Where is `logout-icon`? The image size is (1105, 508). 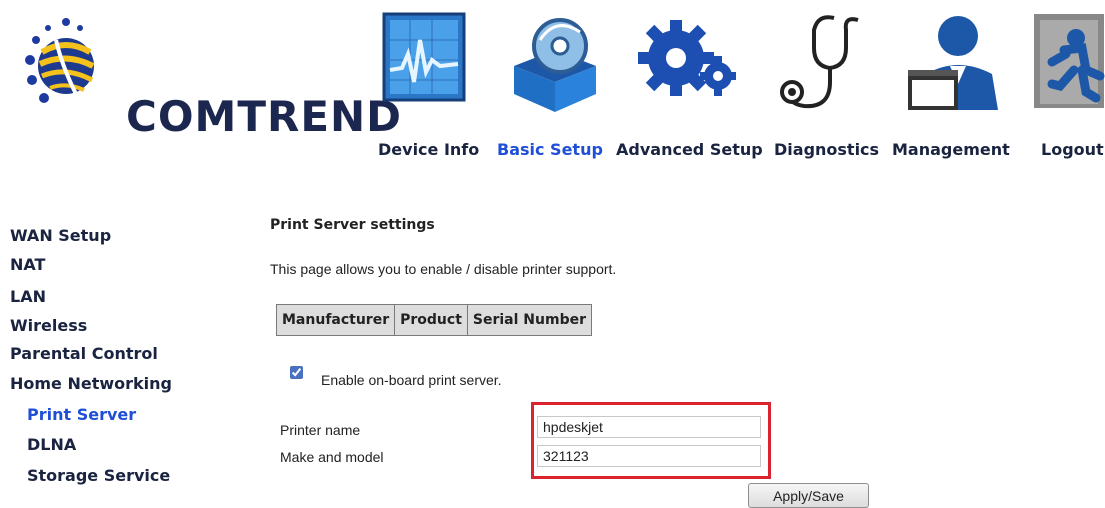 logout-icon is located at coordinates (1067, 65).